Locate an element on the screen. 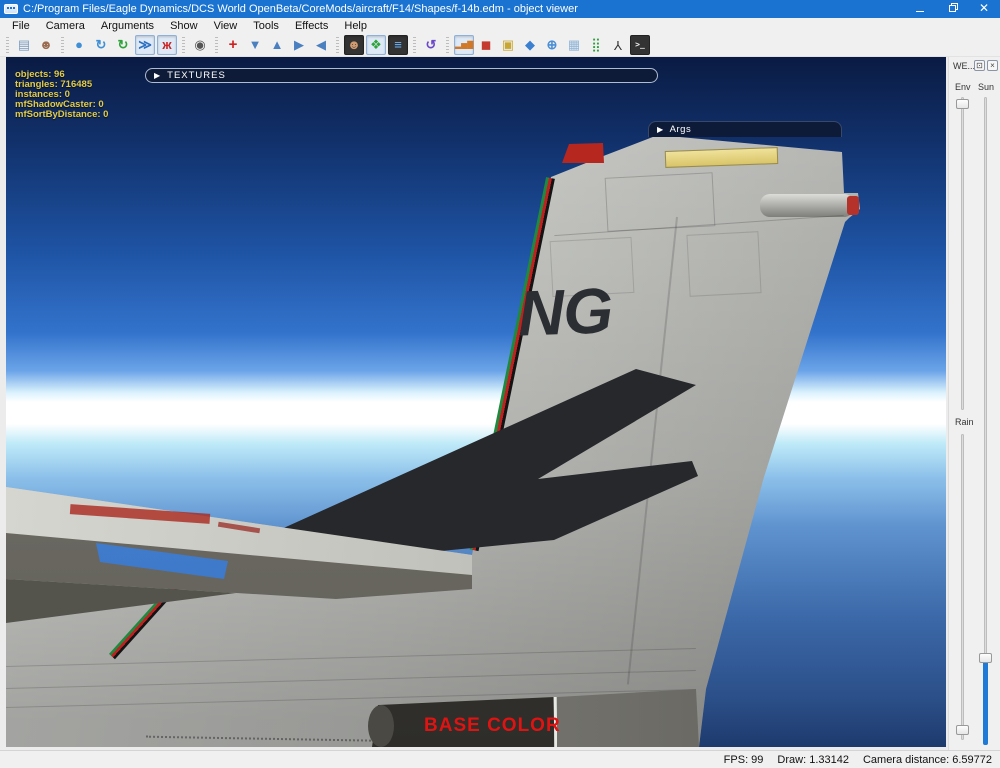 The width and height of the screenshot is (1000, 768). menu-tools: Tools is located at coordinates (266, 26).